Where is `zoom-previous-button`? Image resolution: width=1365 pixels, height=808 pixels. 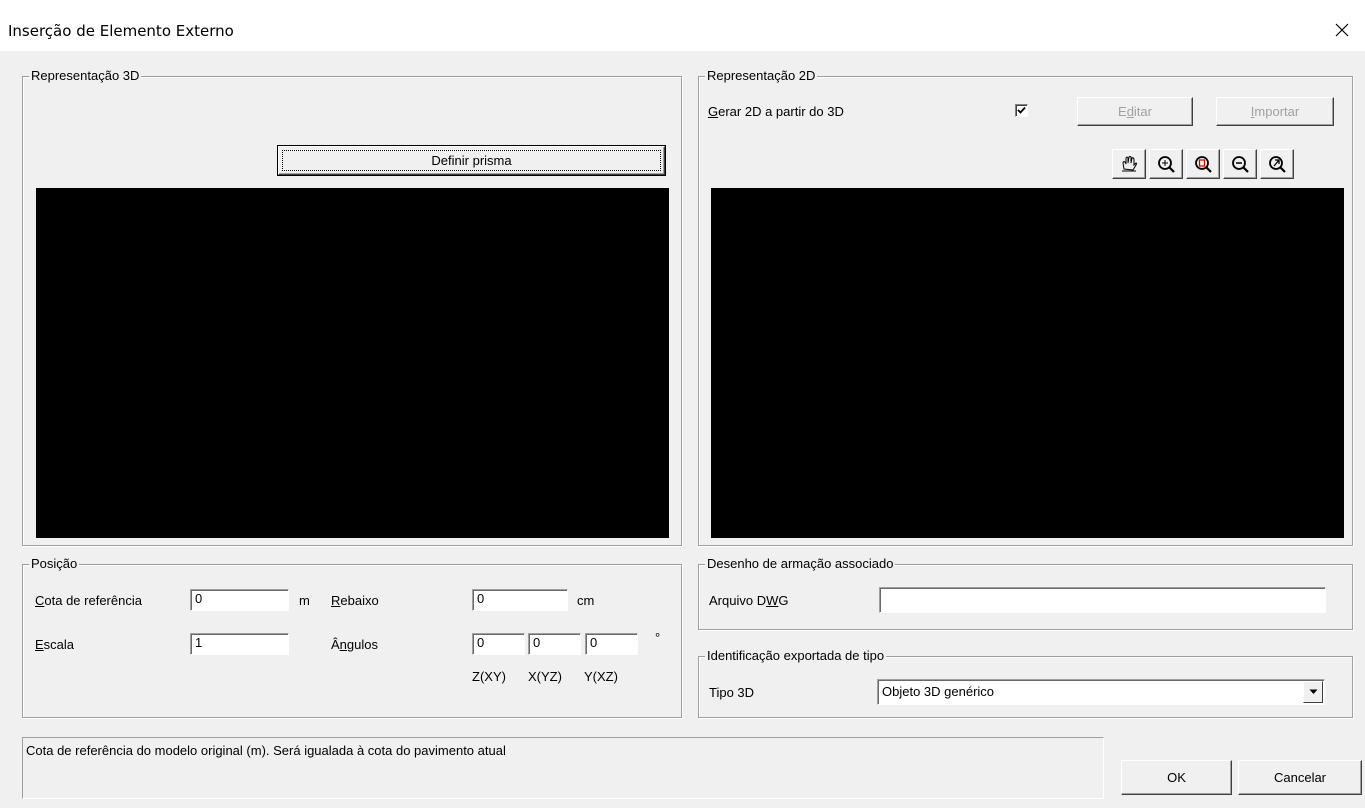 zoom-previous-button is located at coordinates (1277, 164).